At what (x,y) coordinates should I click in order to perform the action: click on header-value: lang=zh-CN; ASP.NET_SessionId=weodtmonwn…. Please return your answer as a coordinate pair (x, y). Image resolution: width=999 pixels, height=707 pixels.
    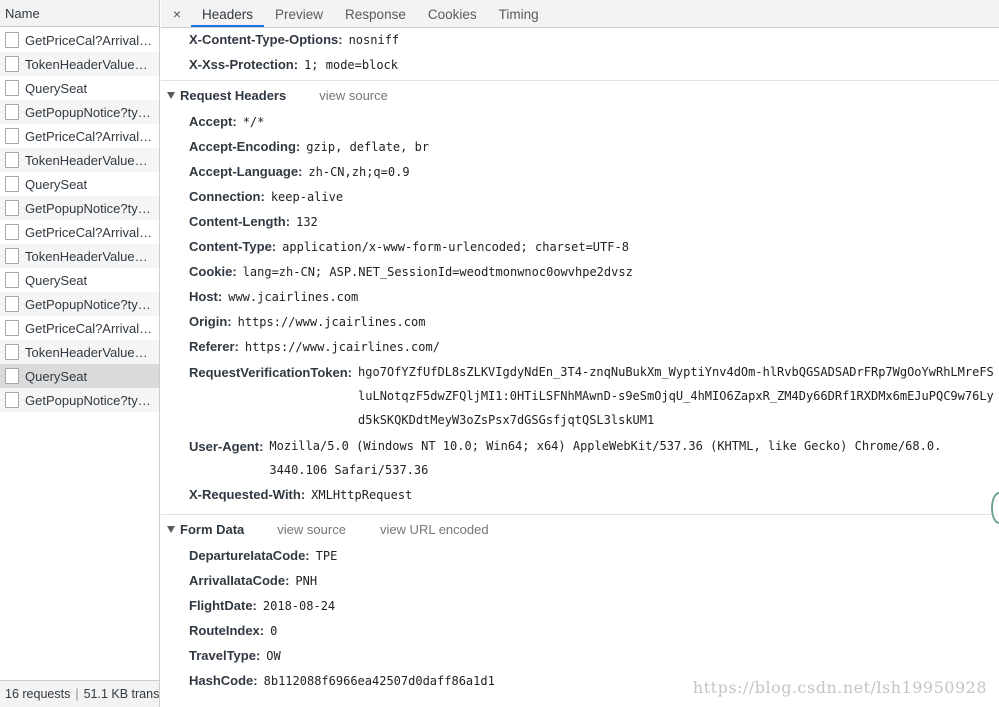
    Looking at the image, I should click on (437, 272).